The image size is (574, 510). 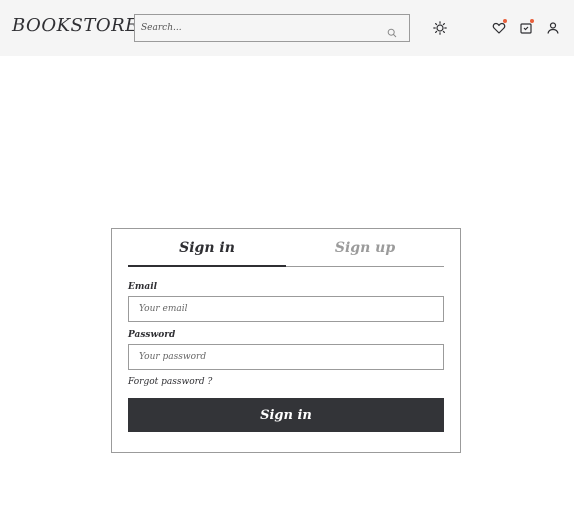 What do you see at coordinates (258, 28) in the screenshot?
I see `search-input` at bounding box center [258, 28].